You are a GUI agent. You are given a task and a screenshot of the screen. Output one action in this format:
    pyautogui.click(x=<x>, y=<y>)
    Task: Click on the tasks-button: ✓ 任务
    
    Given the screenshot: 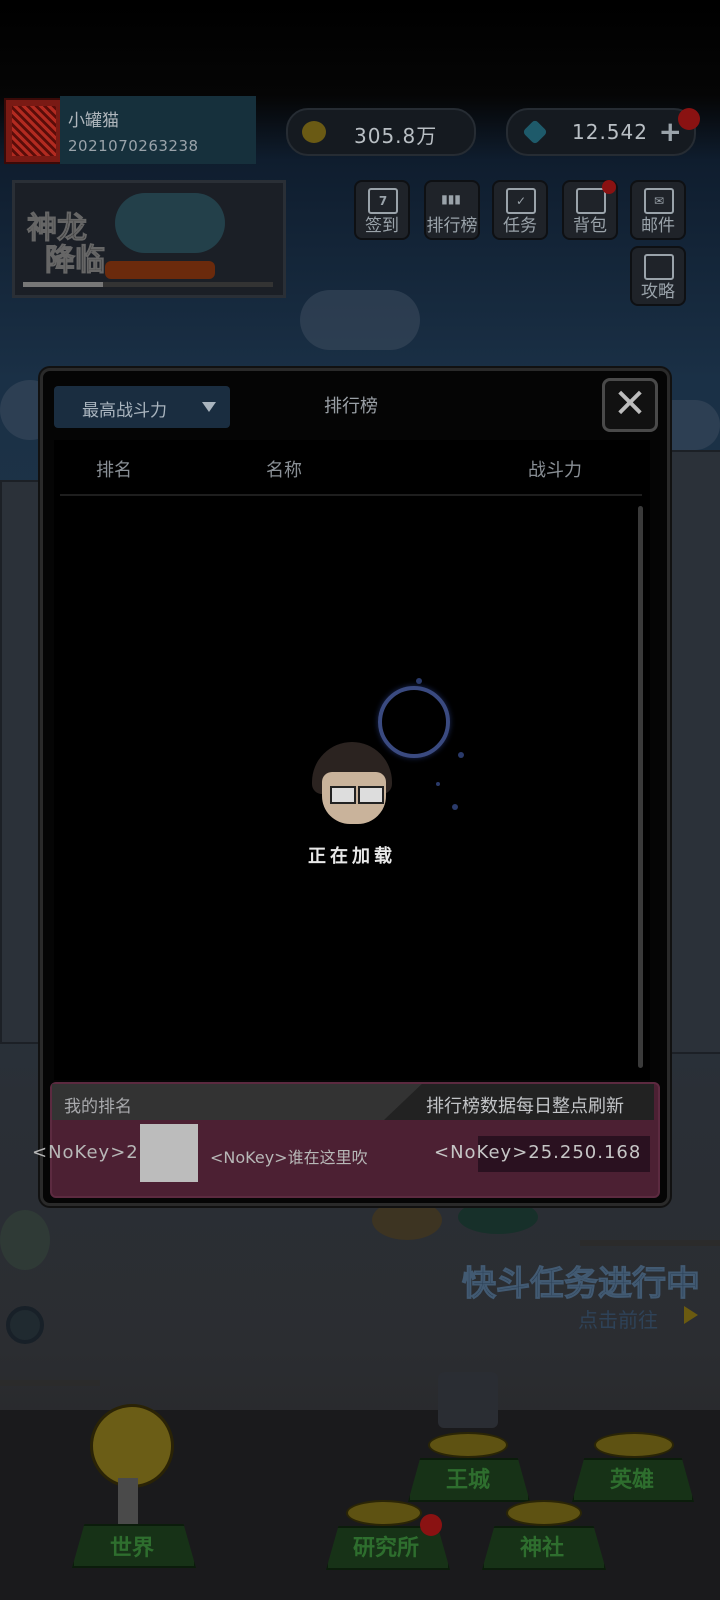 What is the action you would take?
    pyautogui.click(x=520, y=210)
    